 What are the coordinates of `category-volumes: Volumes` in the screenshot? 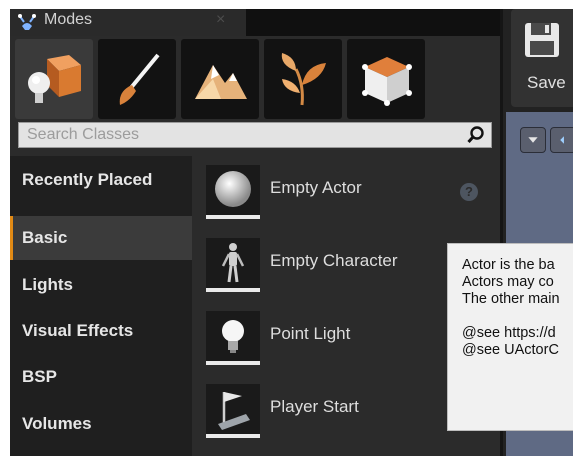 It's located at (101, 424).